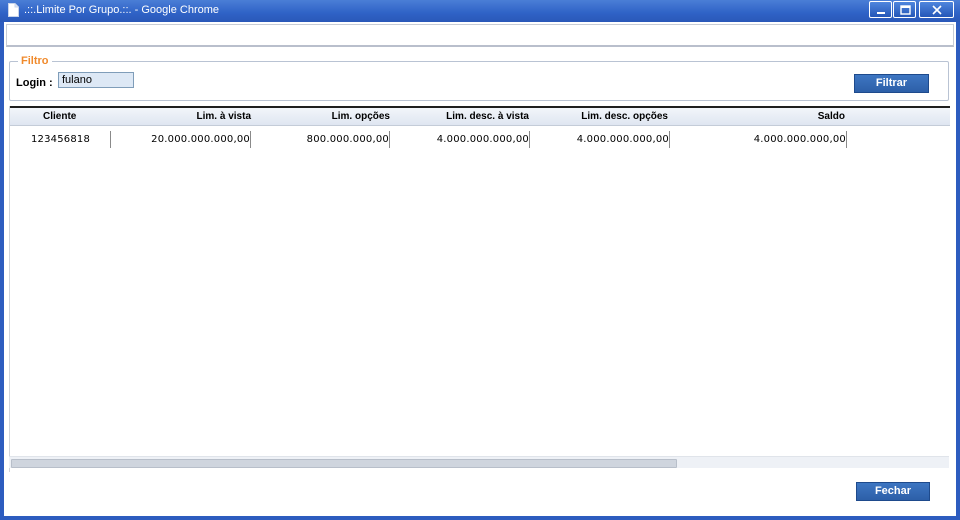  I want to click on cell-lim-vista: 20.000.000.000,00, so click(200, 139).